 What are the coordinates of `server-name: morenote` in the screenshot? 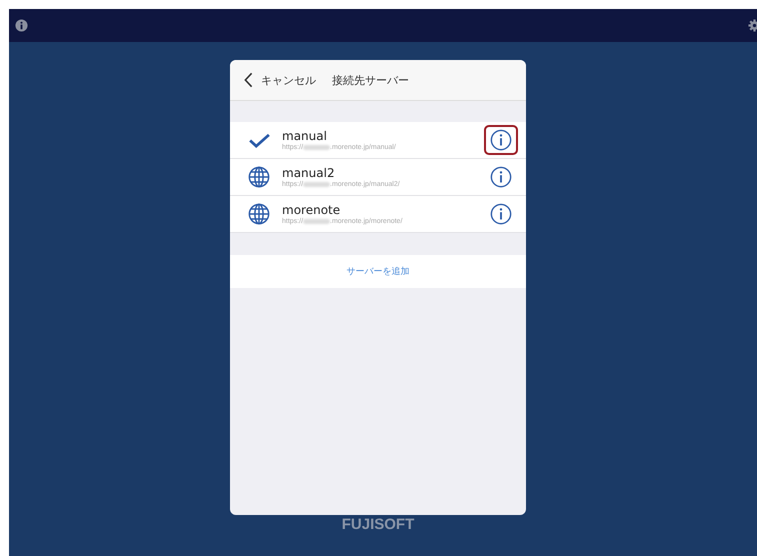 It's located at (312, 209).